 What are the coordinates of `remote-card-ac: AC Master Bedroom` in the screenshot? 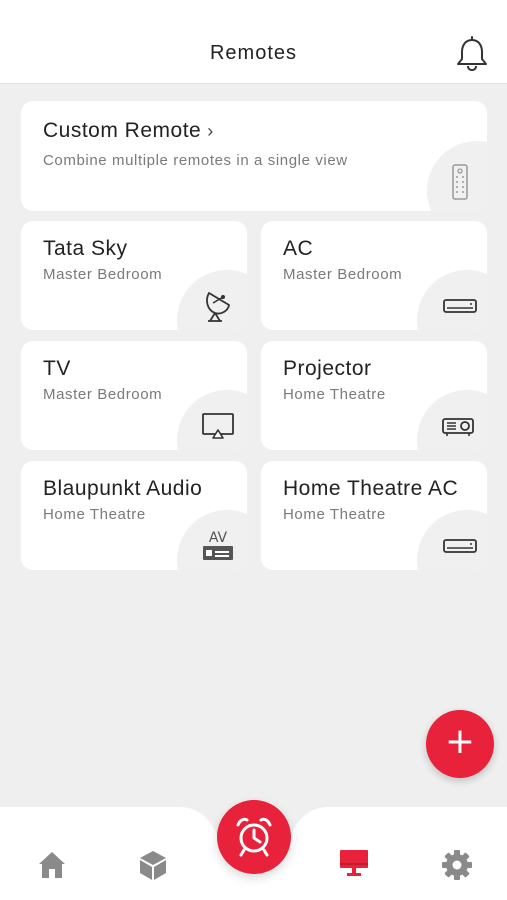 It's located at (374, 275).